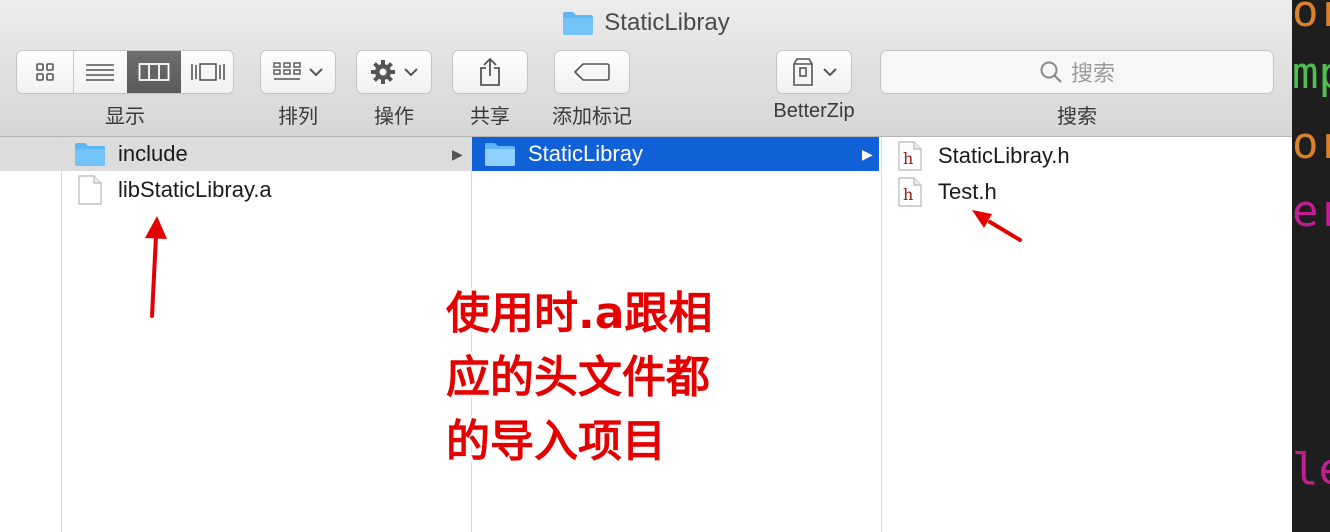  What do you see at coordinates (578, 377) in the screenshot?
I see `annotation-line: 应的头文件都` at bounding box center [578, 377].